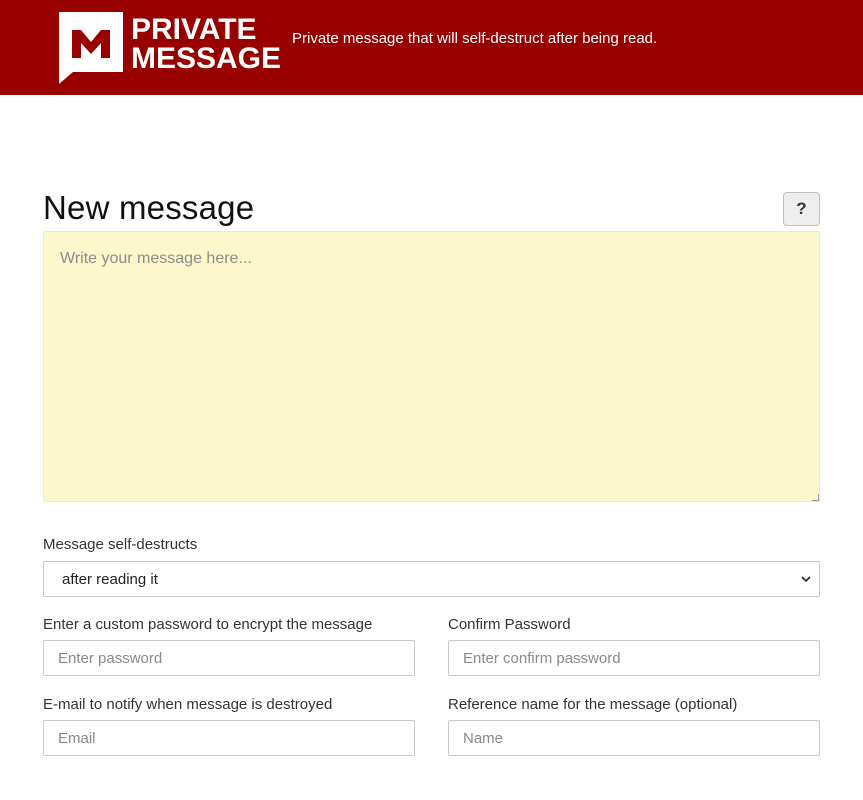 Image resolution: width=863 pixels, height=800 pixels. Describe the element at coordinates (229, 658) in the screenshot. I see `password-input` at that location.